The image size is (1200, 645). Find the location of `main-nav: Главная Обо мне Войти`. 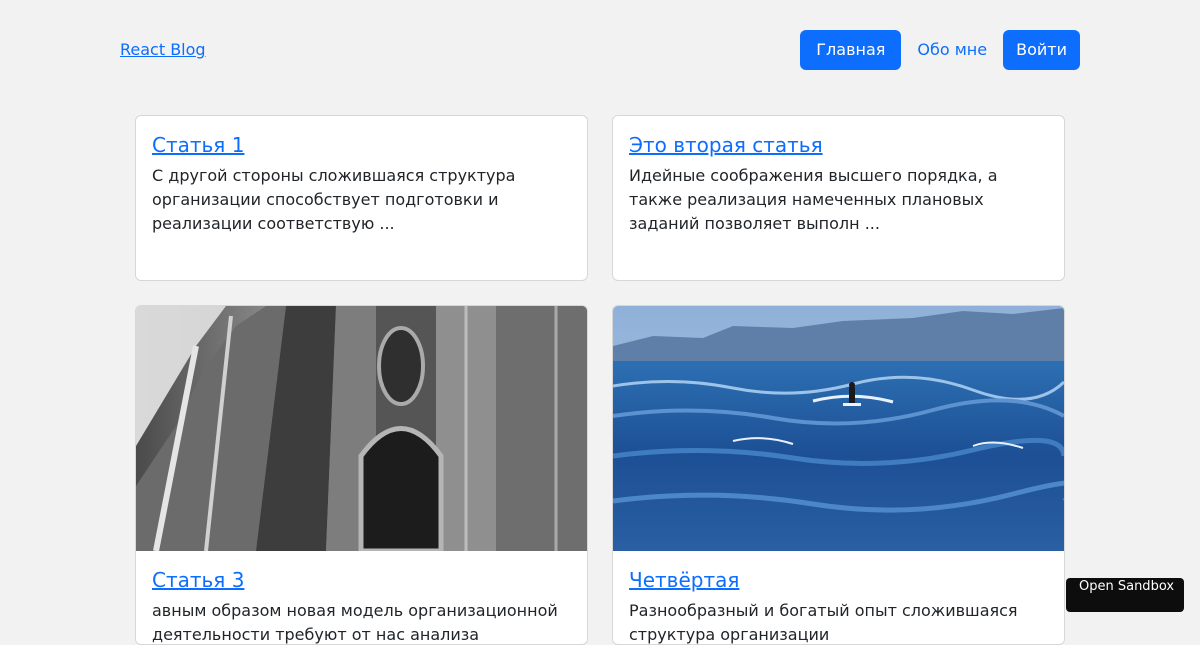

main-nav: Главная Обо мне Войти is located at coordinates (940, 50).